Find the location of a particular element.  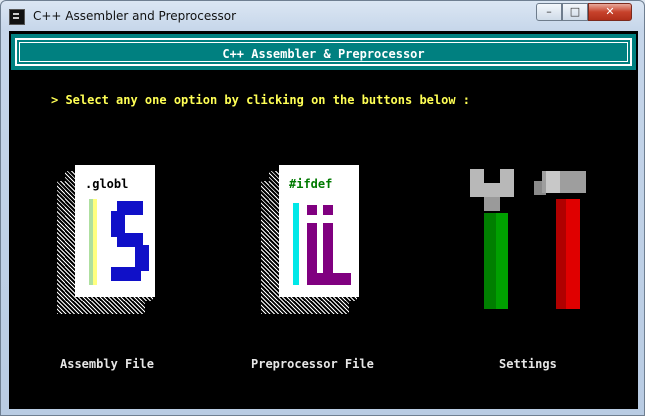

header-banner: C++ Assembler & Preprocessor is located at coordinates (323, 52).